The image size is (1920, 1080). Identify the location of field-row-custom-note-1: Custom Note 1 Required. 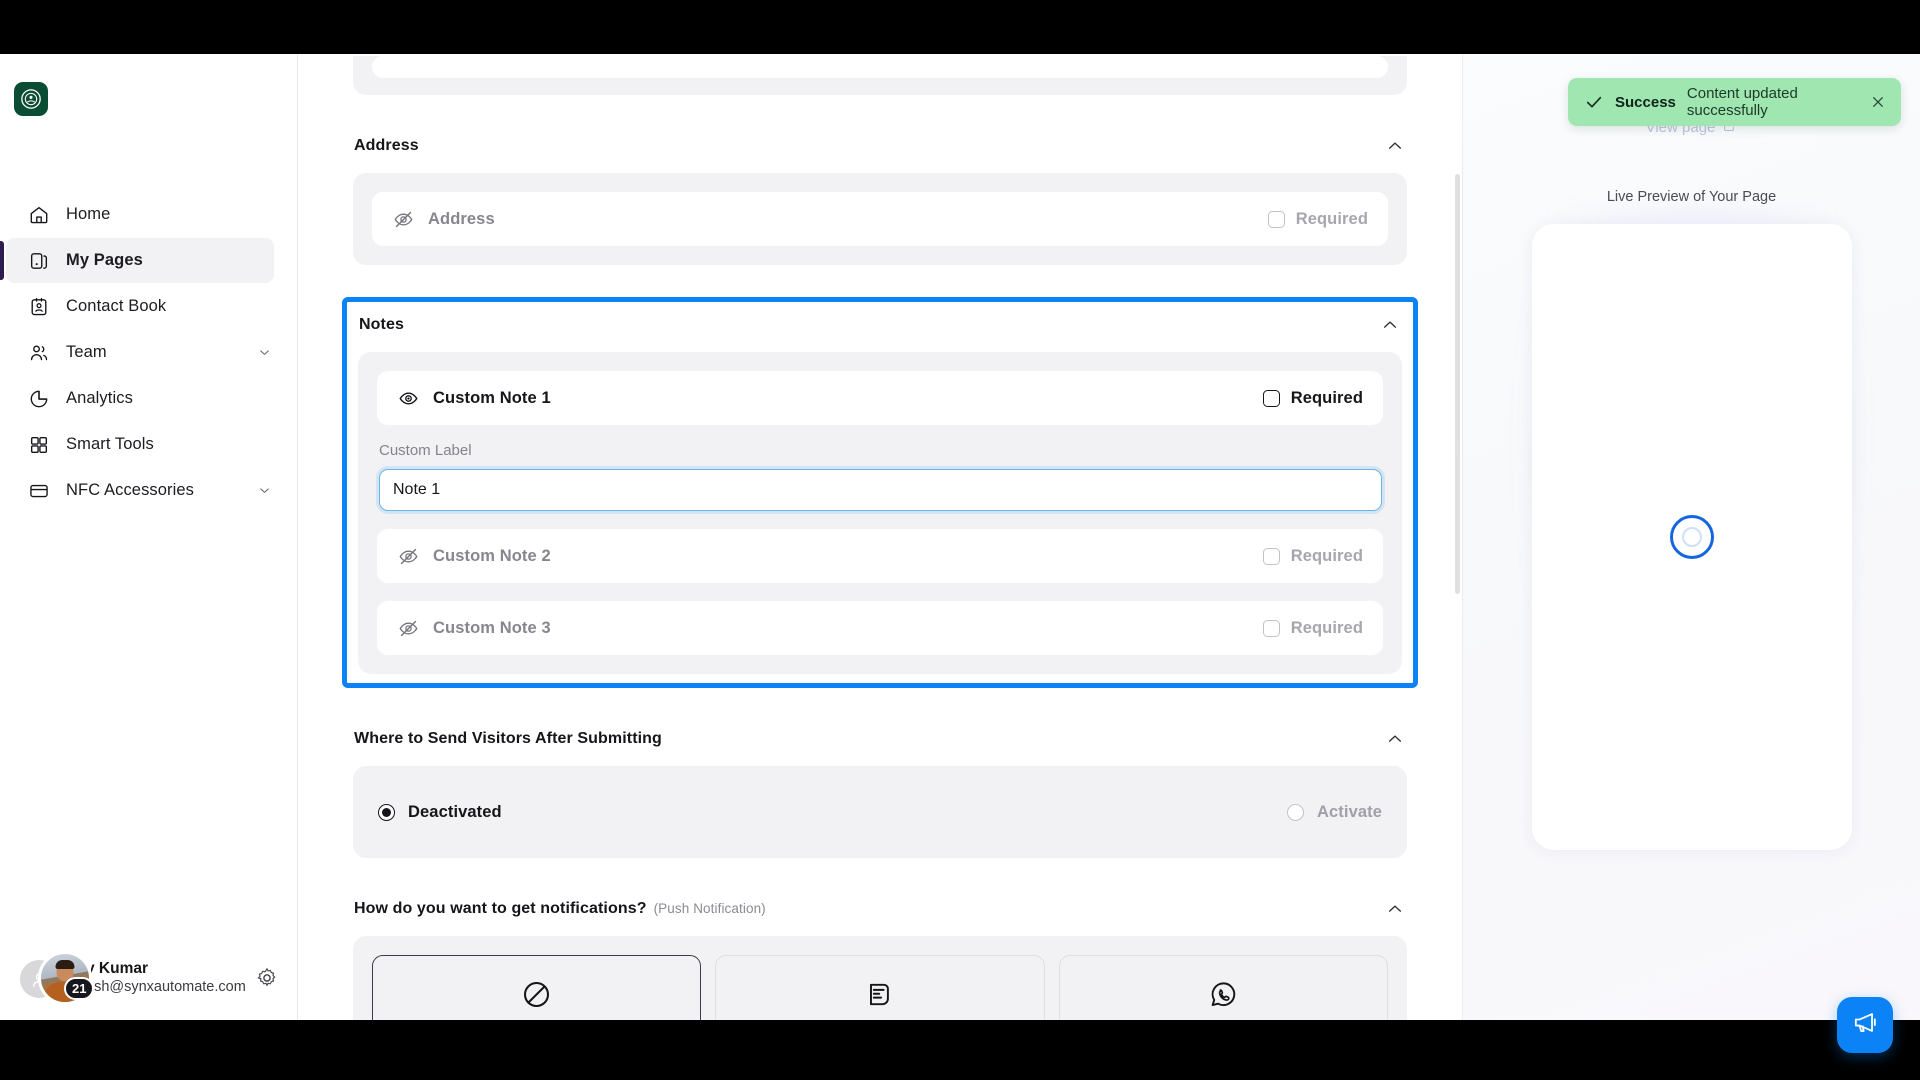
(880, 398).